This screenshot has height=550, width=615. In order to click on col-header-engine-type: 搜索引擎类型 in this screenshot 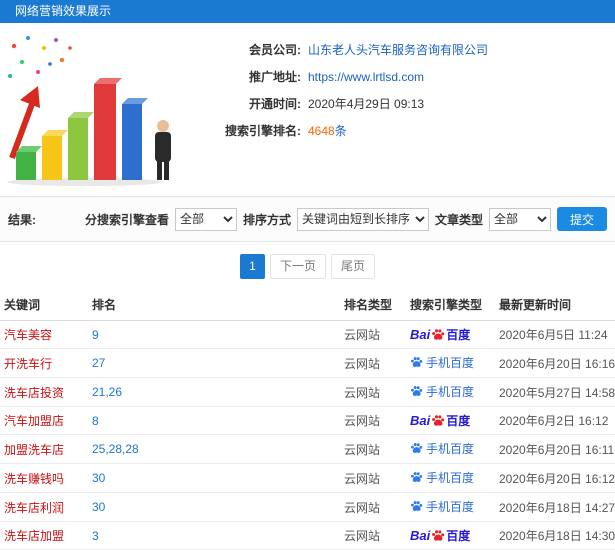, I will do `click(450, 305)`.